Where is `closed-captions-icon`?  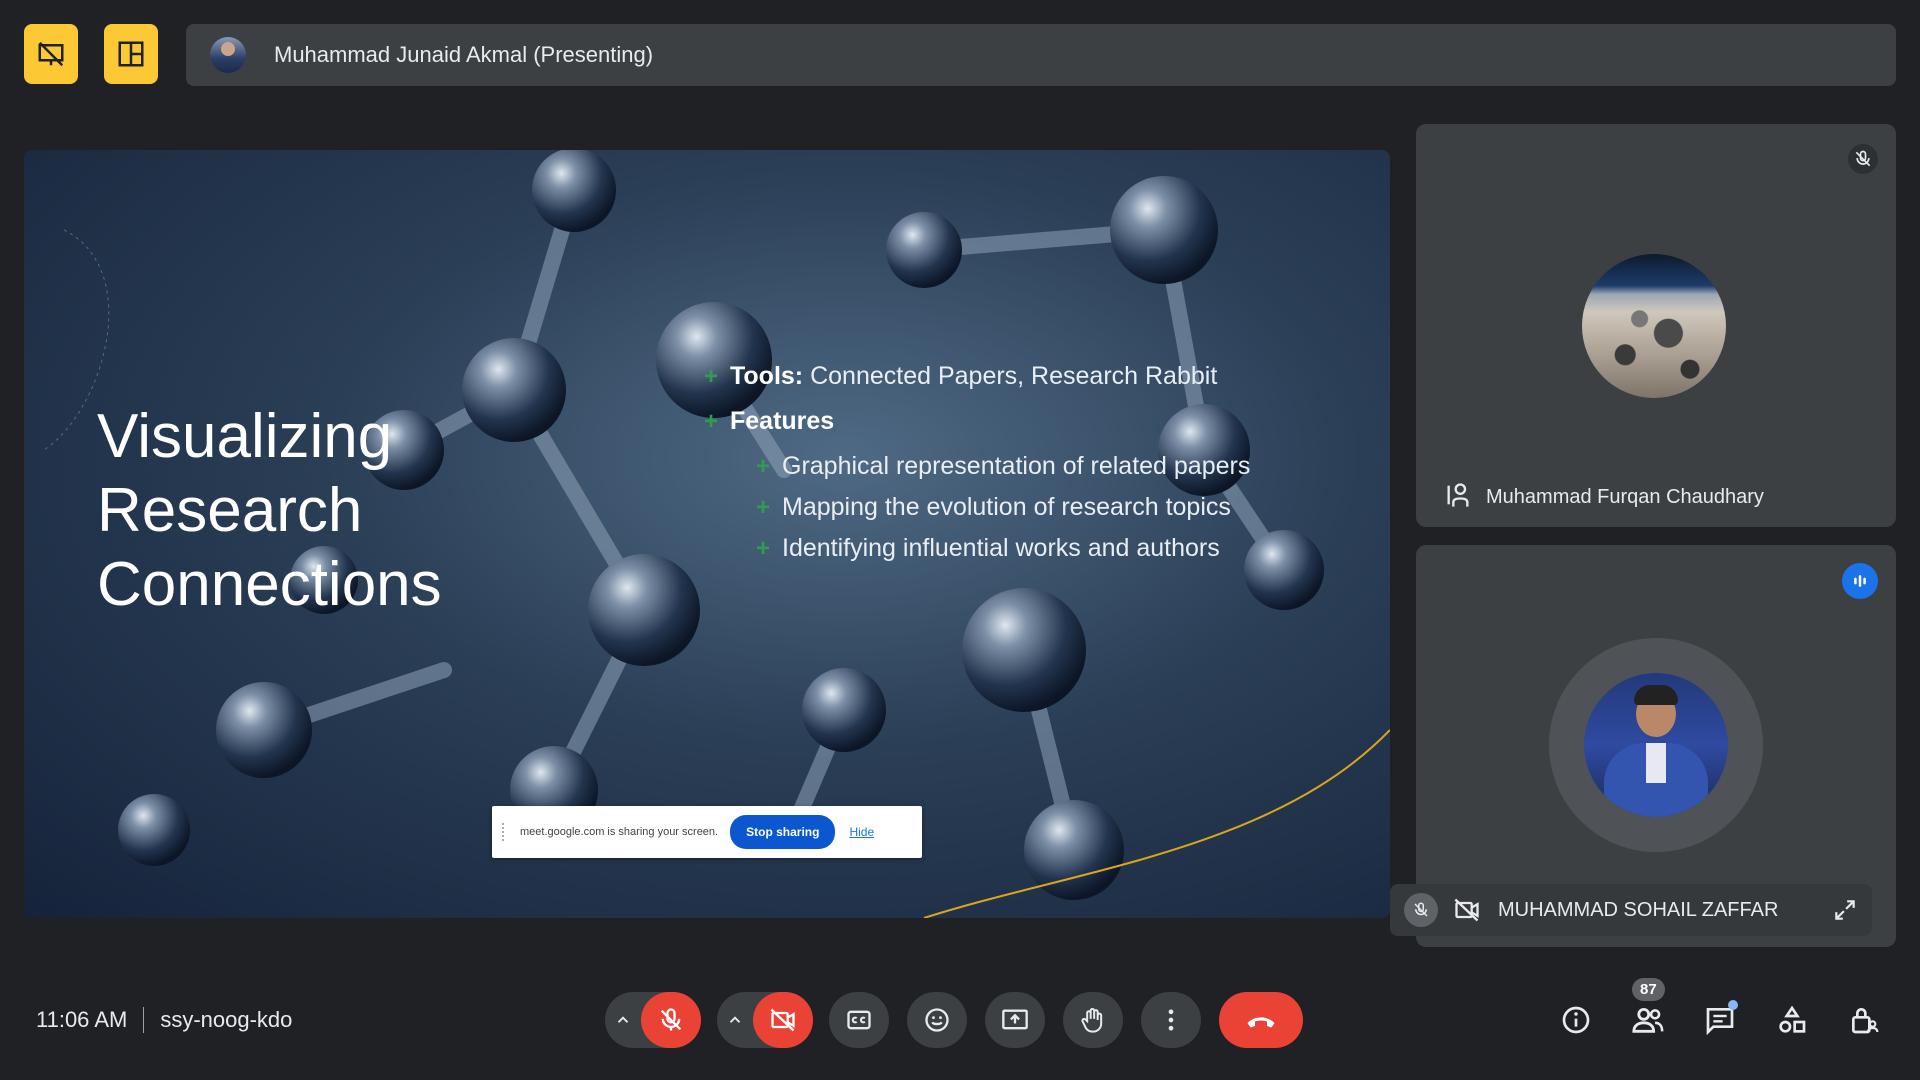
closed-captions-icon is located at coordinates (859, 1020).